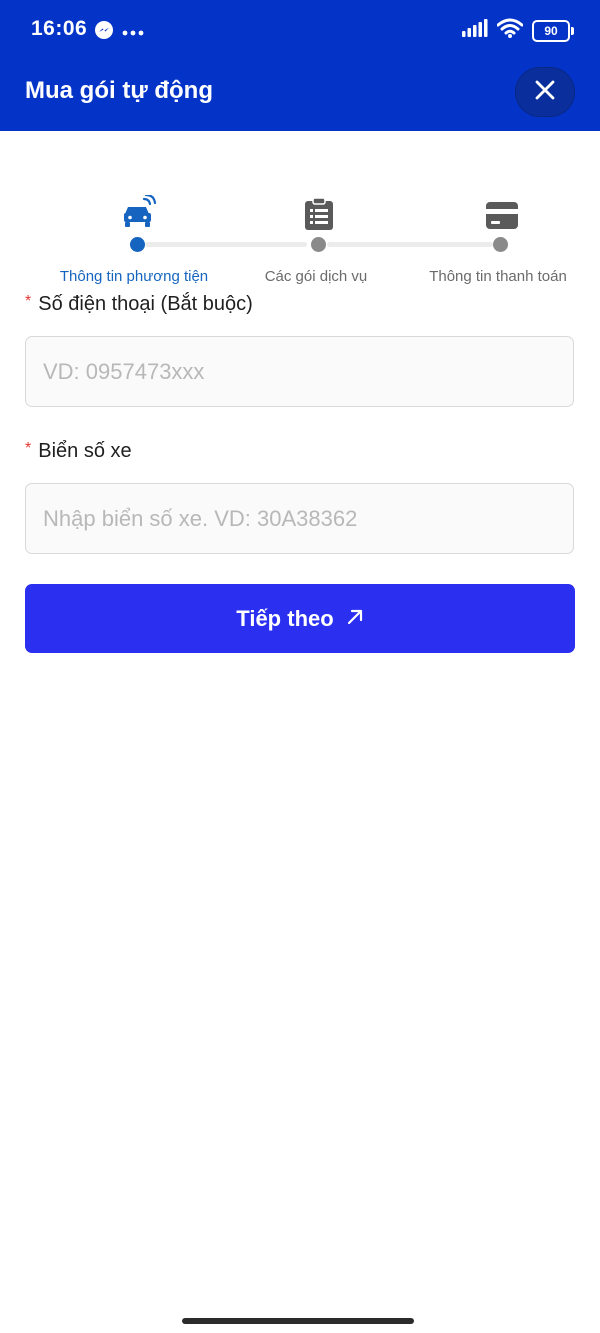 Image resolution: width=600 pixels, height=1333 pixels. What do you see at coordinates (316, 276) in the screenshot?
I see `step-label-service-packages: Các gói dịch vụ` at bounding box center [316, 276].